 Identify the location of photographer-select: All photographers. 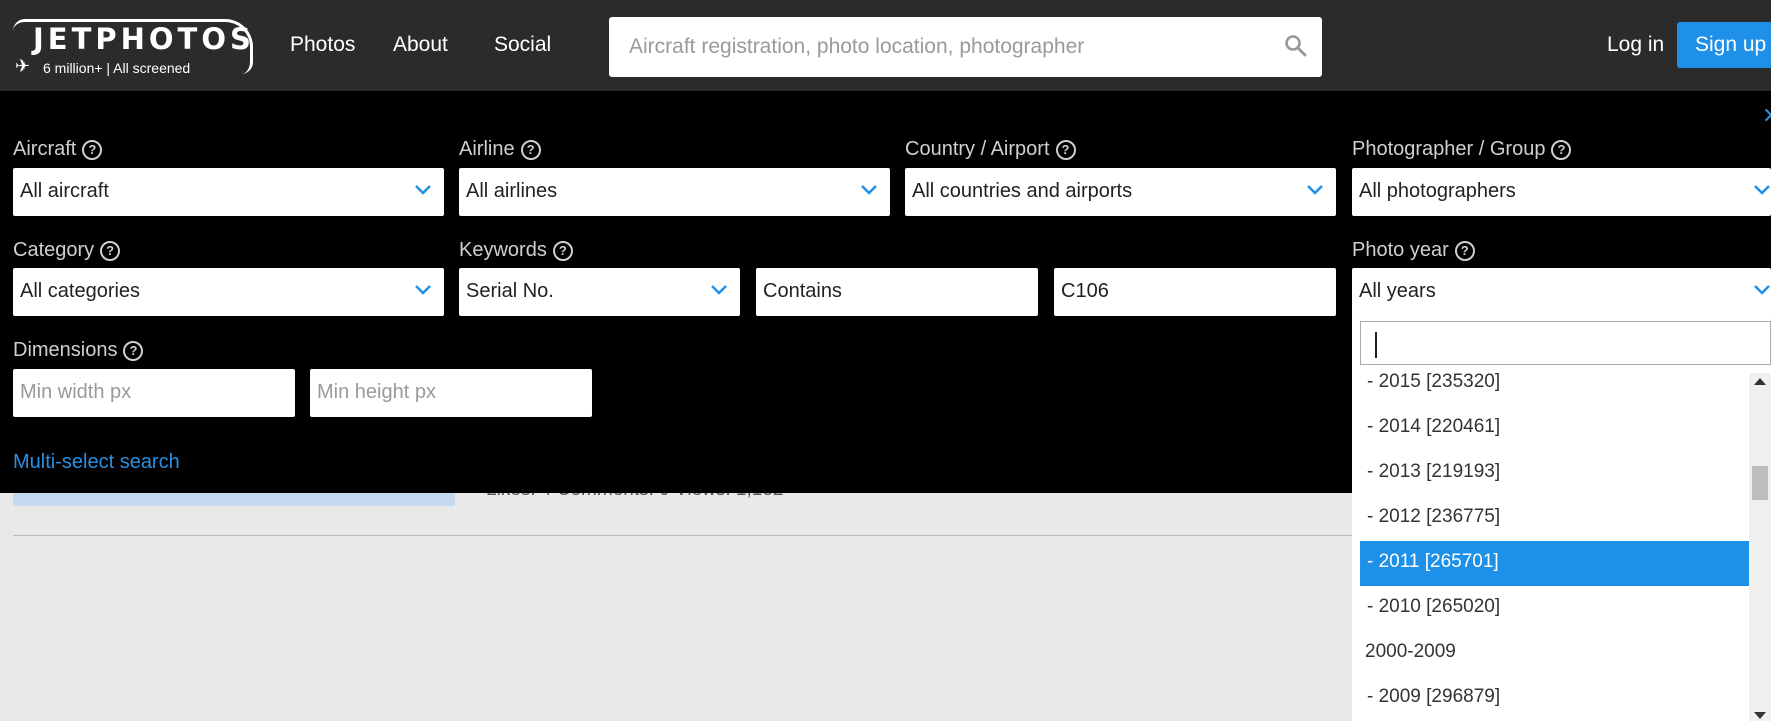
(1561, 192).